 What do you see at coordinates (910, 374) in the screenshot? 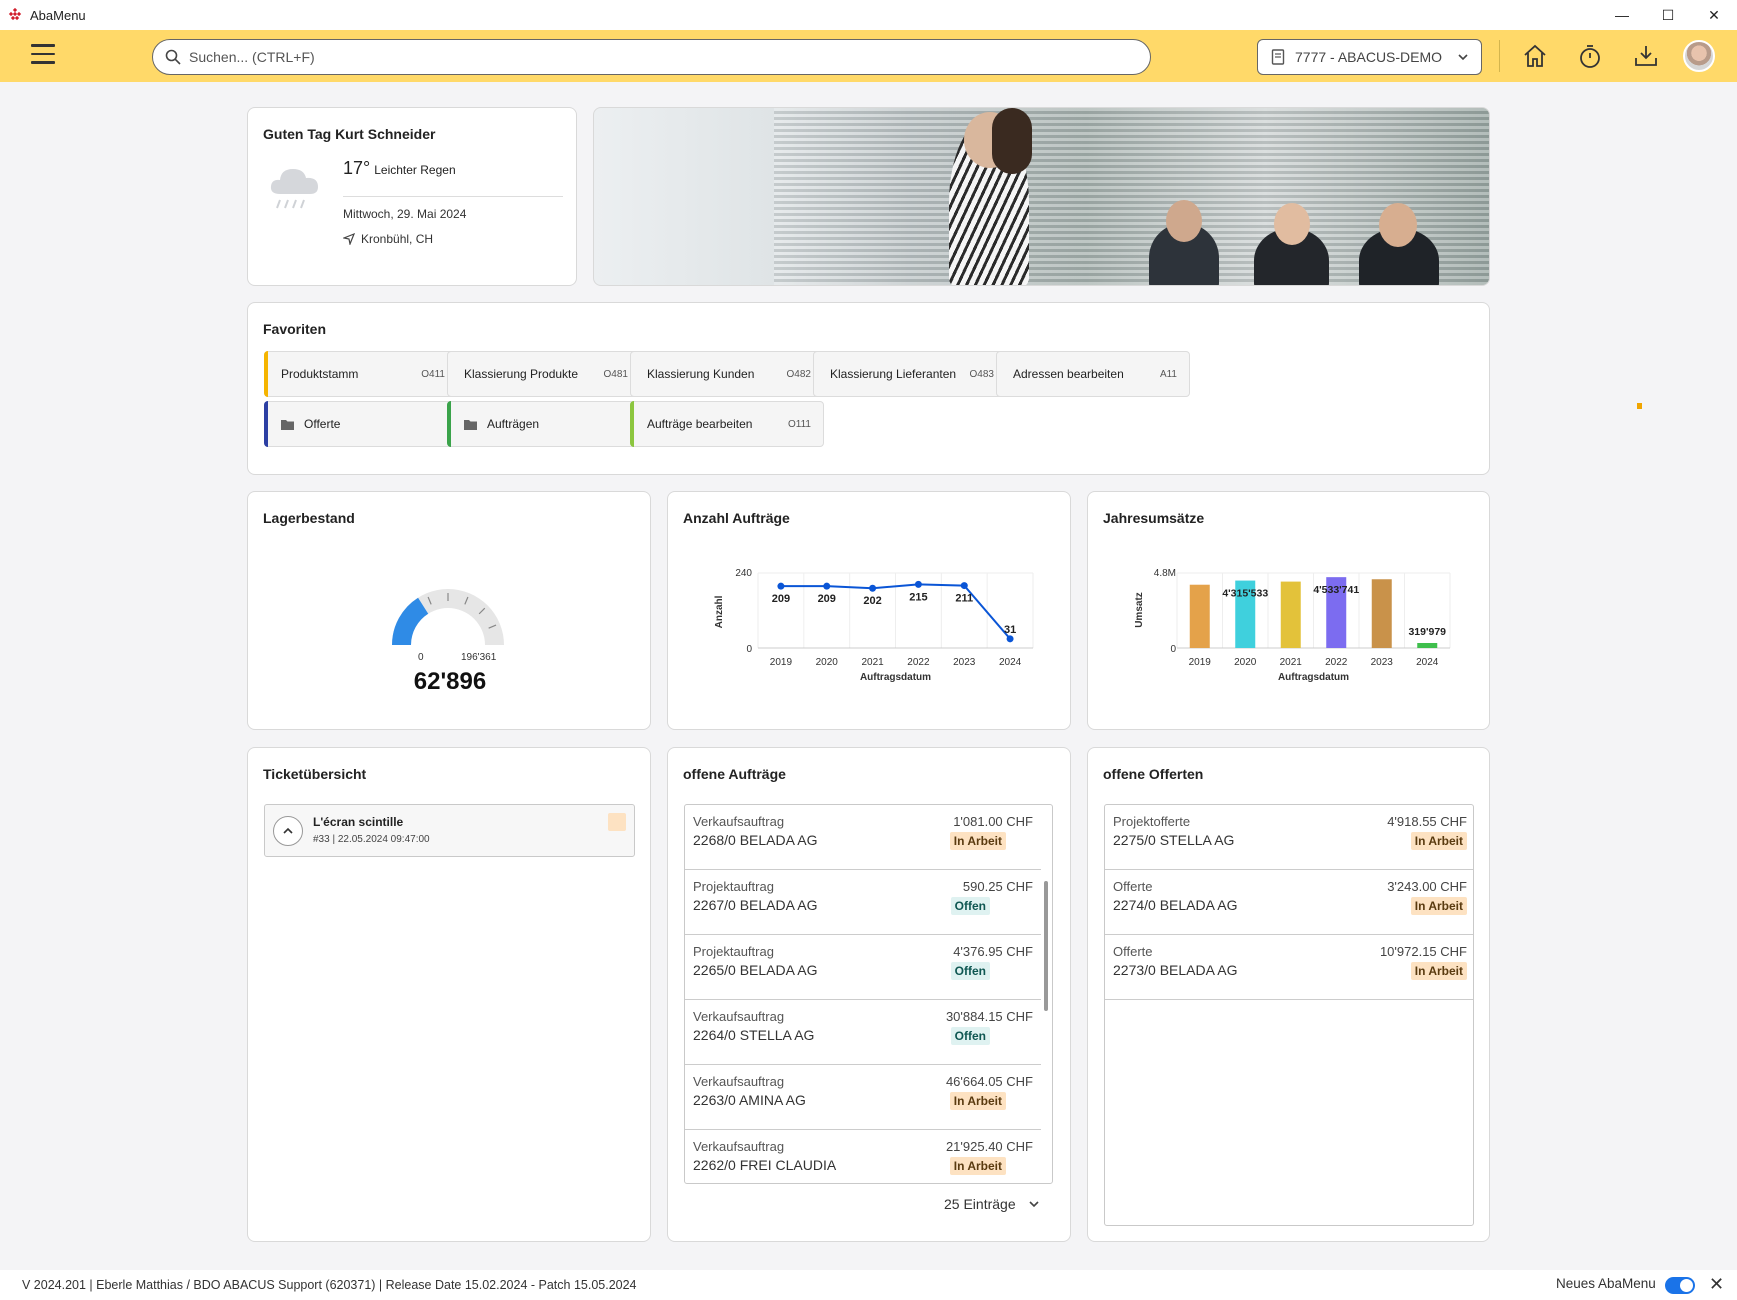
I see `favorite-tile: Klassierung Lieferanten O483` at bounding box center [910, 374].